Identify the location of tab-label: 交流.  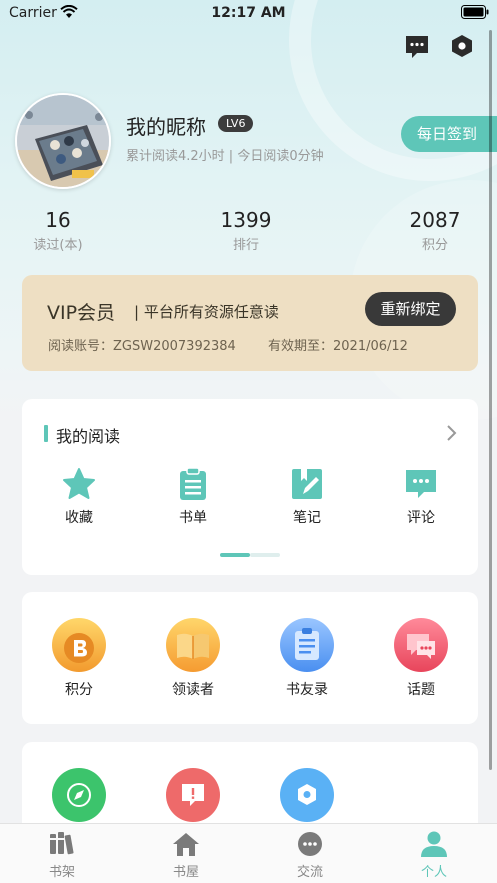
(309, 872).